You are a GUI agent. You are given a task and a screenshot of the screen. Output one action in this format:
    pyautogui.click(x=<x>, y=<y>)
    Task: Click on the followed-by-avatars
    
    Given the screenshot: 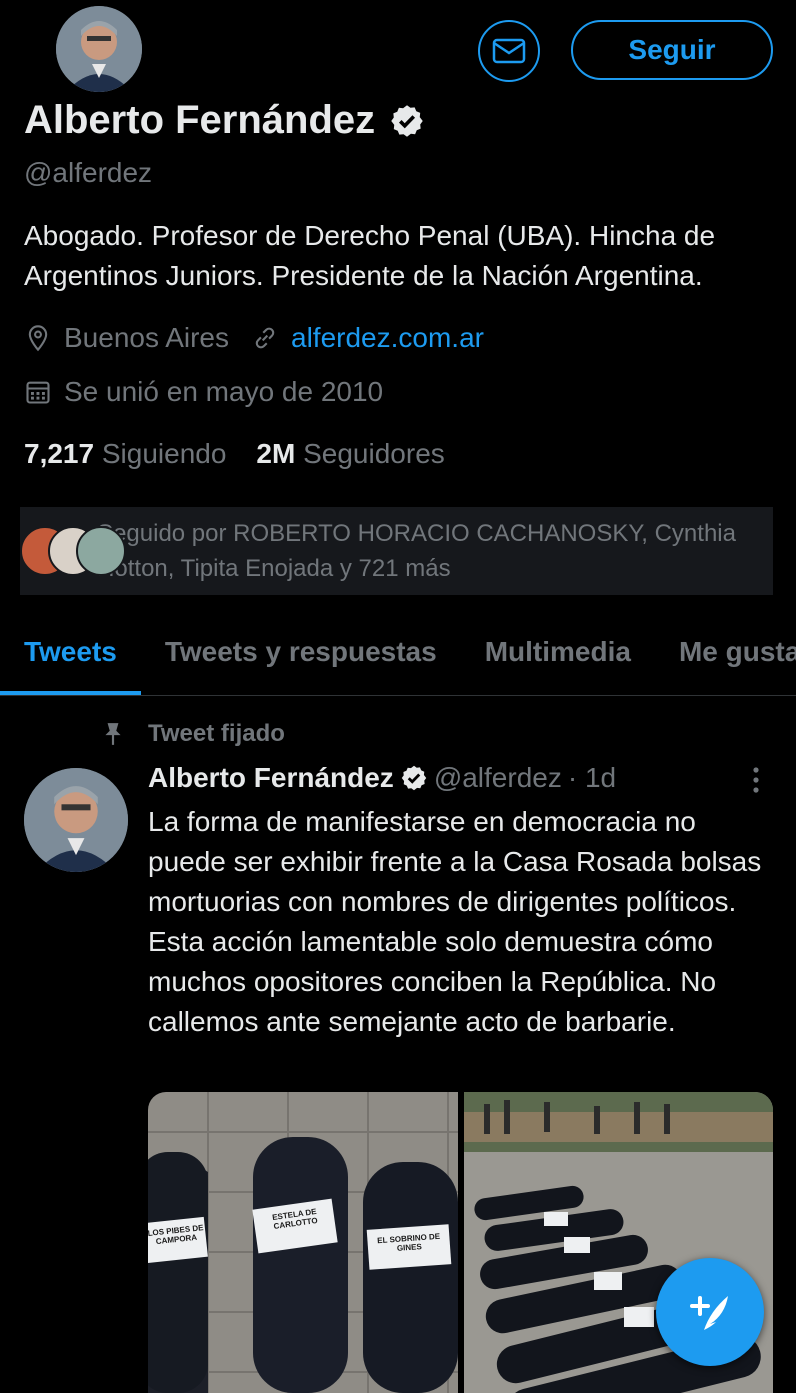 What is the action you would take?
    pyautogui.click(x=73, y=551)
    